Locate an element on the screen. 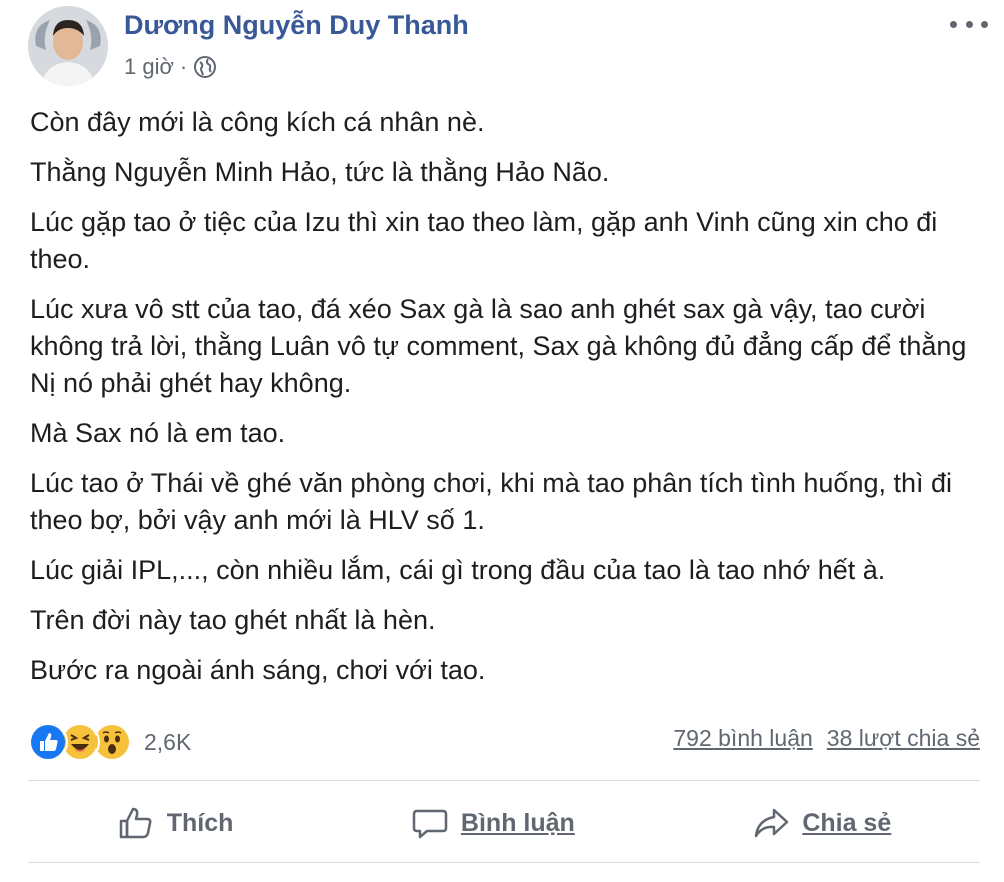 Image resolution: width=1004 pixels, height=882 pixels. share-label: Chia sẻ is located at coordinates (847, 822).